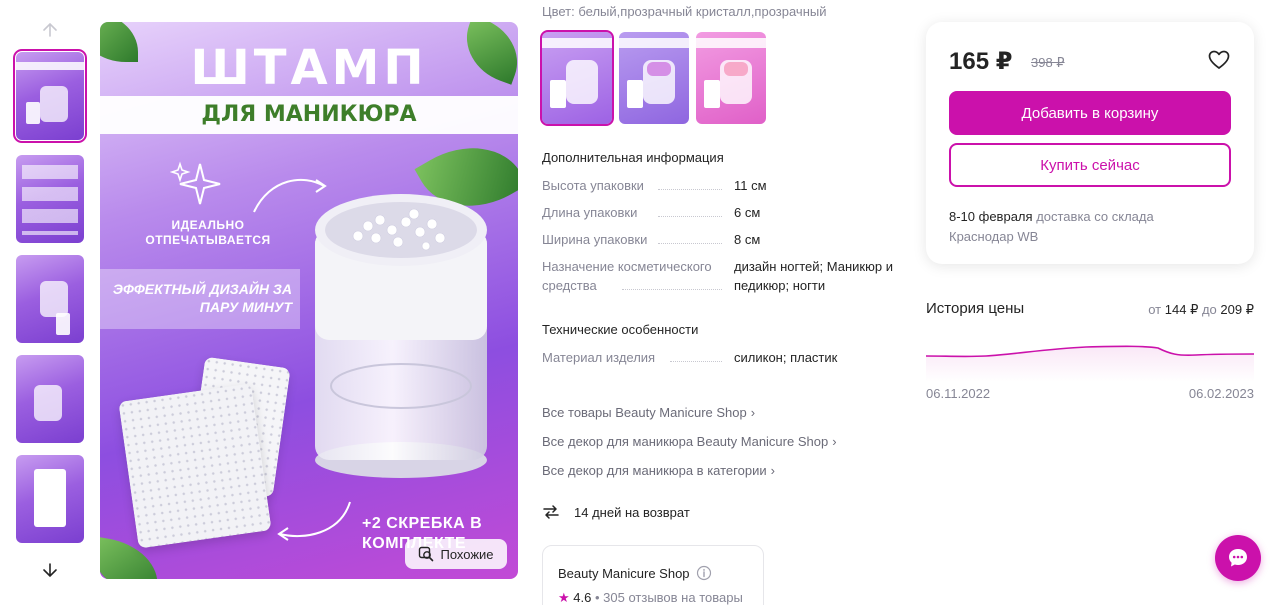 This screenshot has width=1280, height=605. I want to click on seller-reviews: 305 отзывов на товары, so click(673, 597).